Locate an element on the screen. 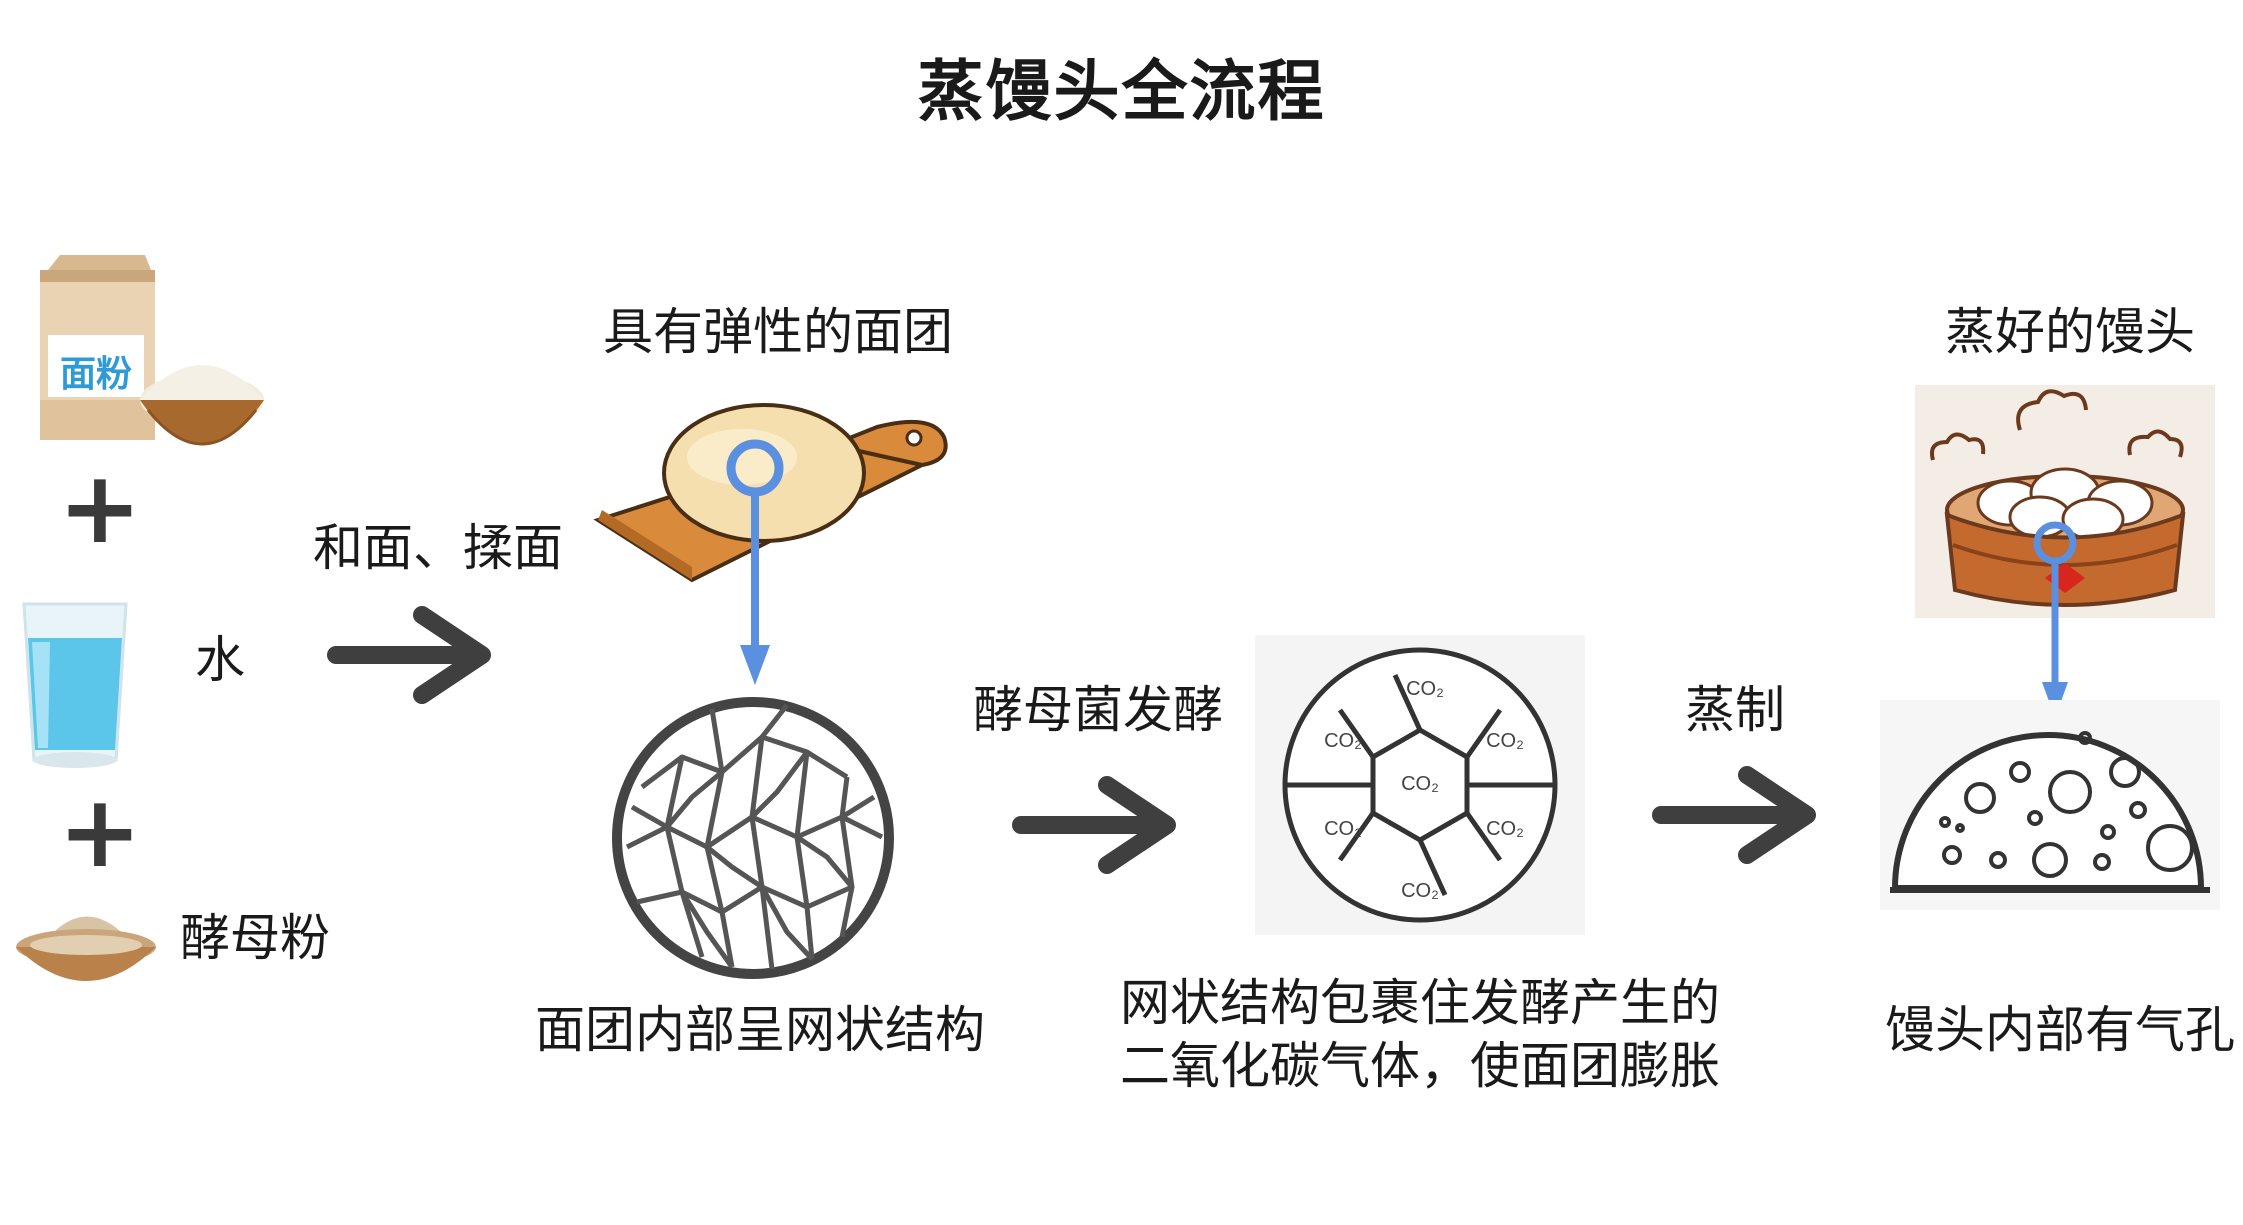  network-caption: 面团内部呈网状结构 is located at coordinates (760, 1030).